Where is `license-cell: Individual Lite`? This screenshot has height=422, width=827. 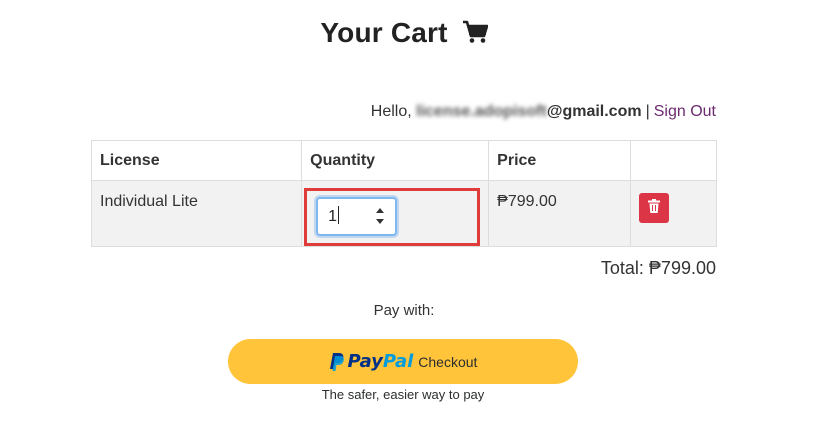 license-cell: Individual Lite is located at coordinates (196, 213).